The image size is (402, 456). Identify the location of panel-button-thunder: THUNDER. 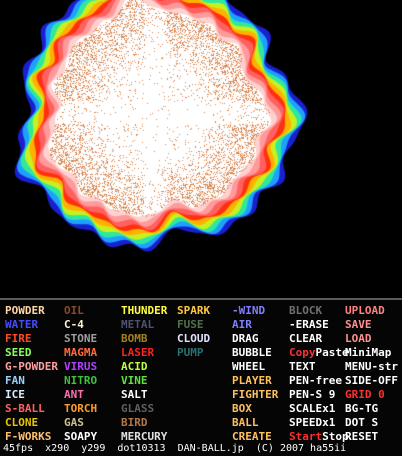
(144, 310).